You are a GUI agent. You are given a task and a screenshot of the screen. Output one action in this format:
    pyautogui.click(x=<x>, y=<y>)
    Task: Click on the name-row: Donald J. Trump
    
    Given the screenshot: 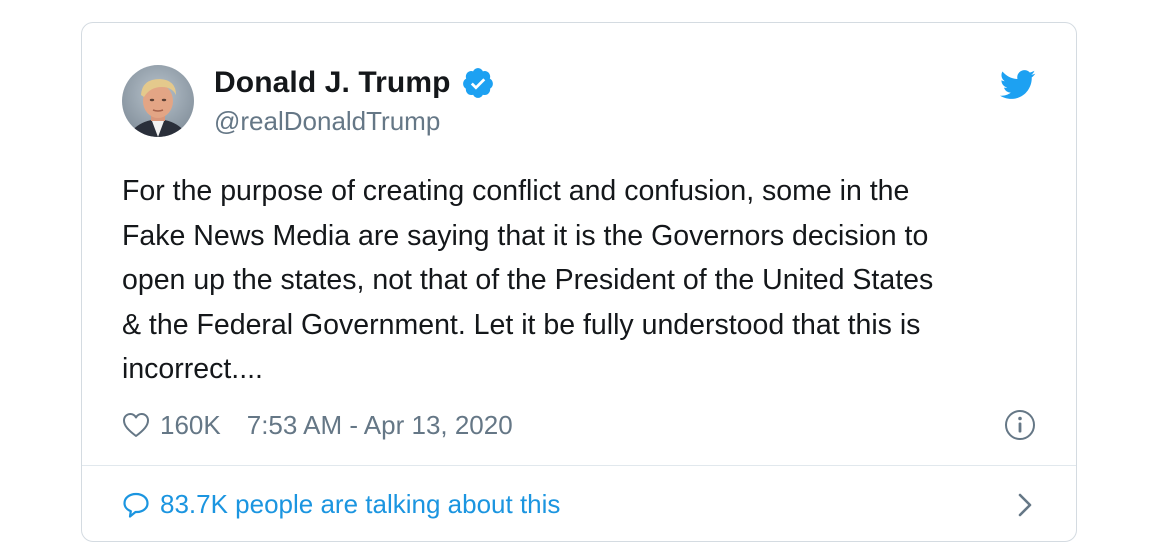 What is the action you would take?
    pyautogui.click(x=354, y=83)
    